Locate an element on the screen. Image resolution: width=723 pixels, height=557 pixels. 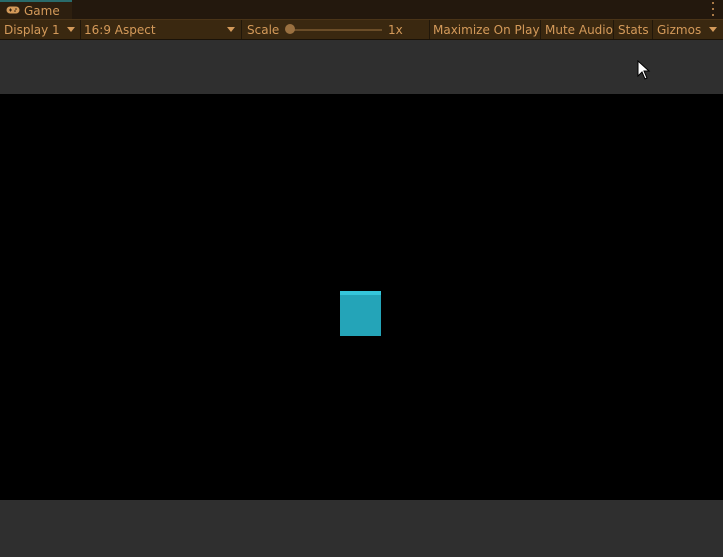
maximize-on-play-button: Maximize On Play is located at coordinates (486, 29).